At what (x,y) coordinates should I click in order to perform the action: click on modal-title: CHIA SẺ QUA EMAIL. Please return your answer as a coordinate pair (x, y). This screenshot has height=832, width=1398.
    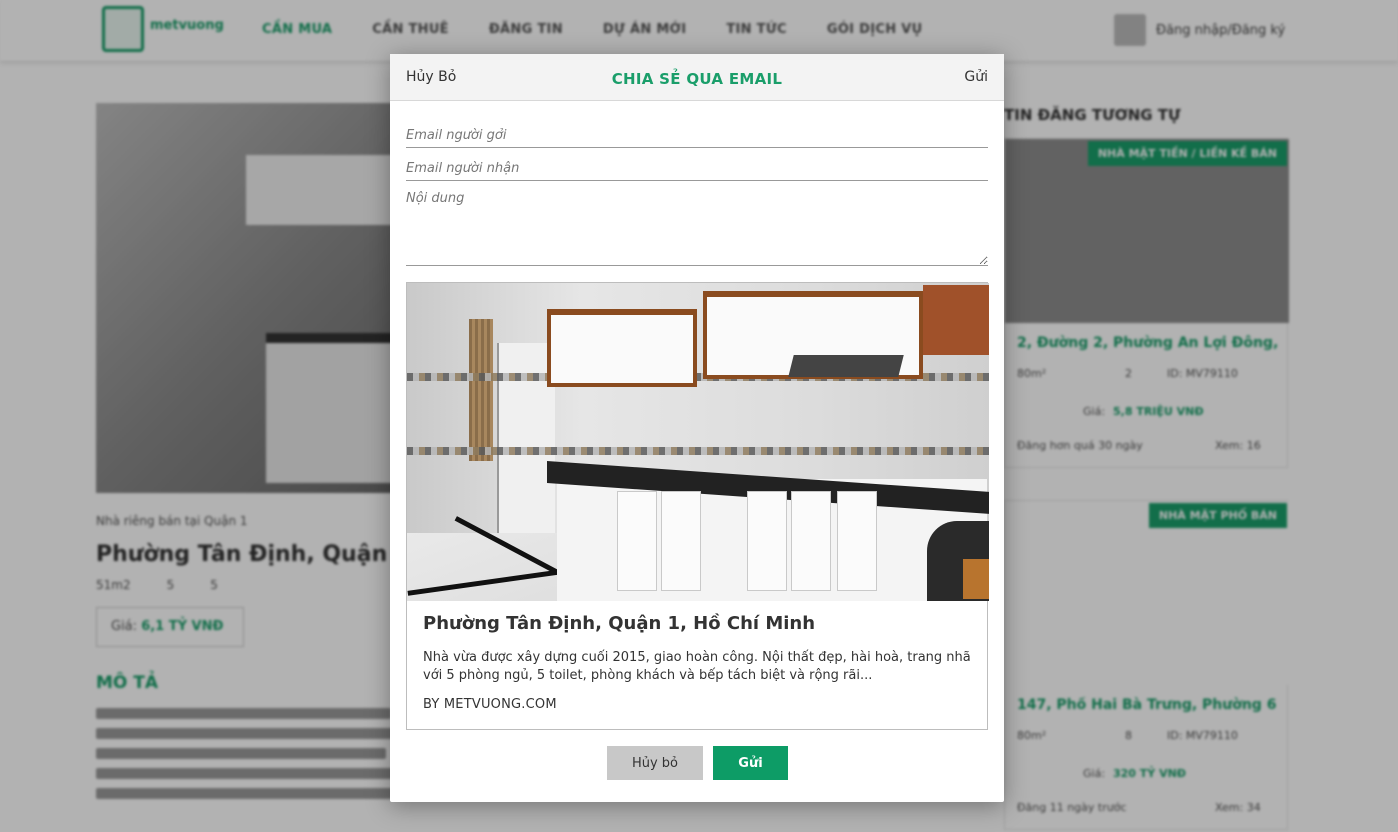
    Looking at the image, I should click on (697, 79).